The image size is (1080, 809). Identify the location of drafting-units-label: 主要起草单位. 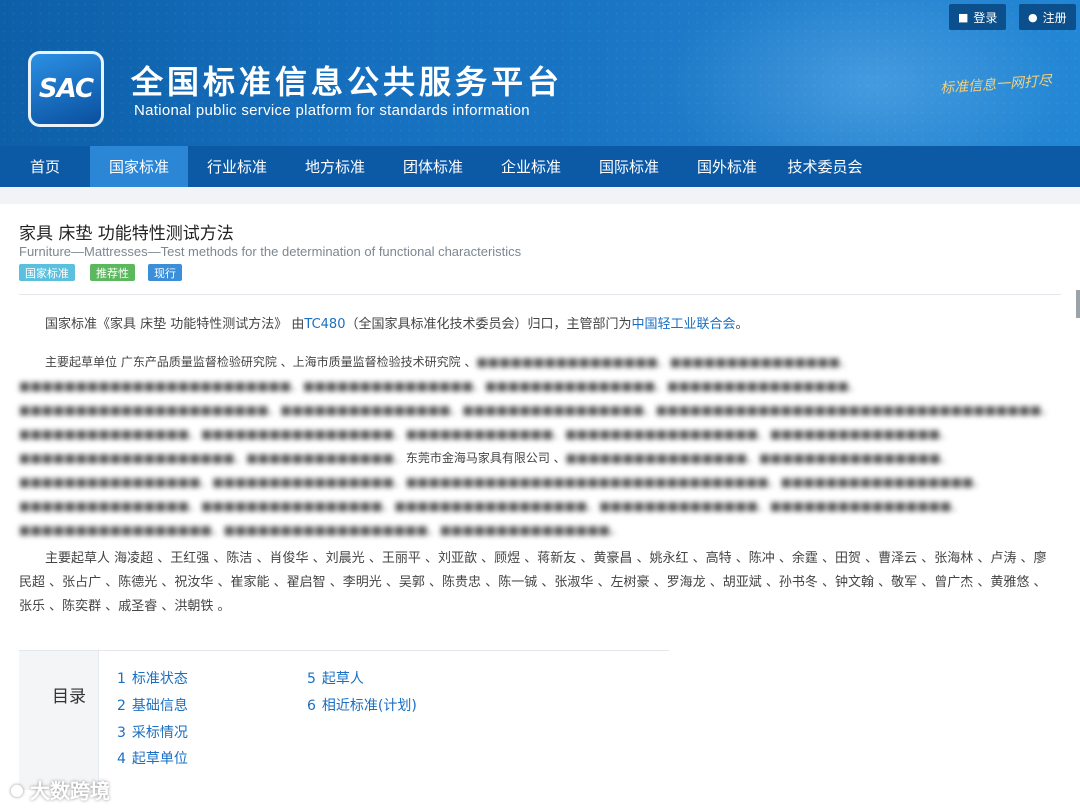
(81, 362).